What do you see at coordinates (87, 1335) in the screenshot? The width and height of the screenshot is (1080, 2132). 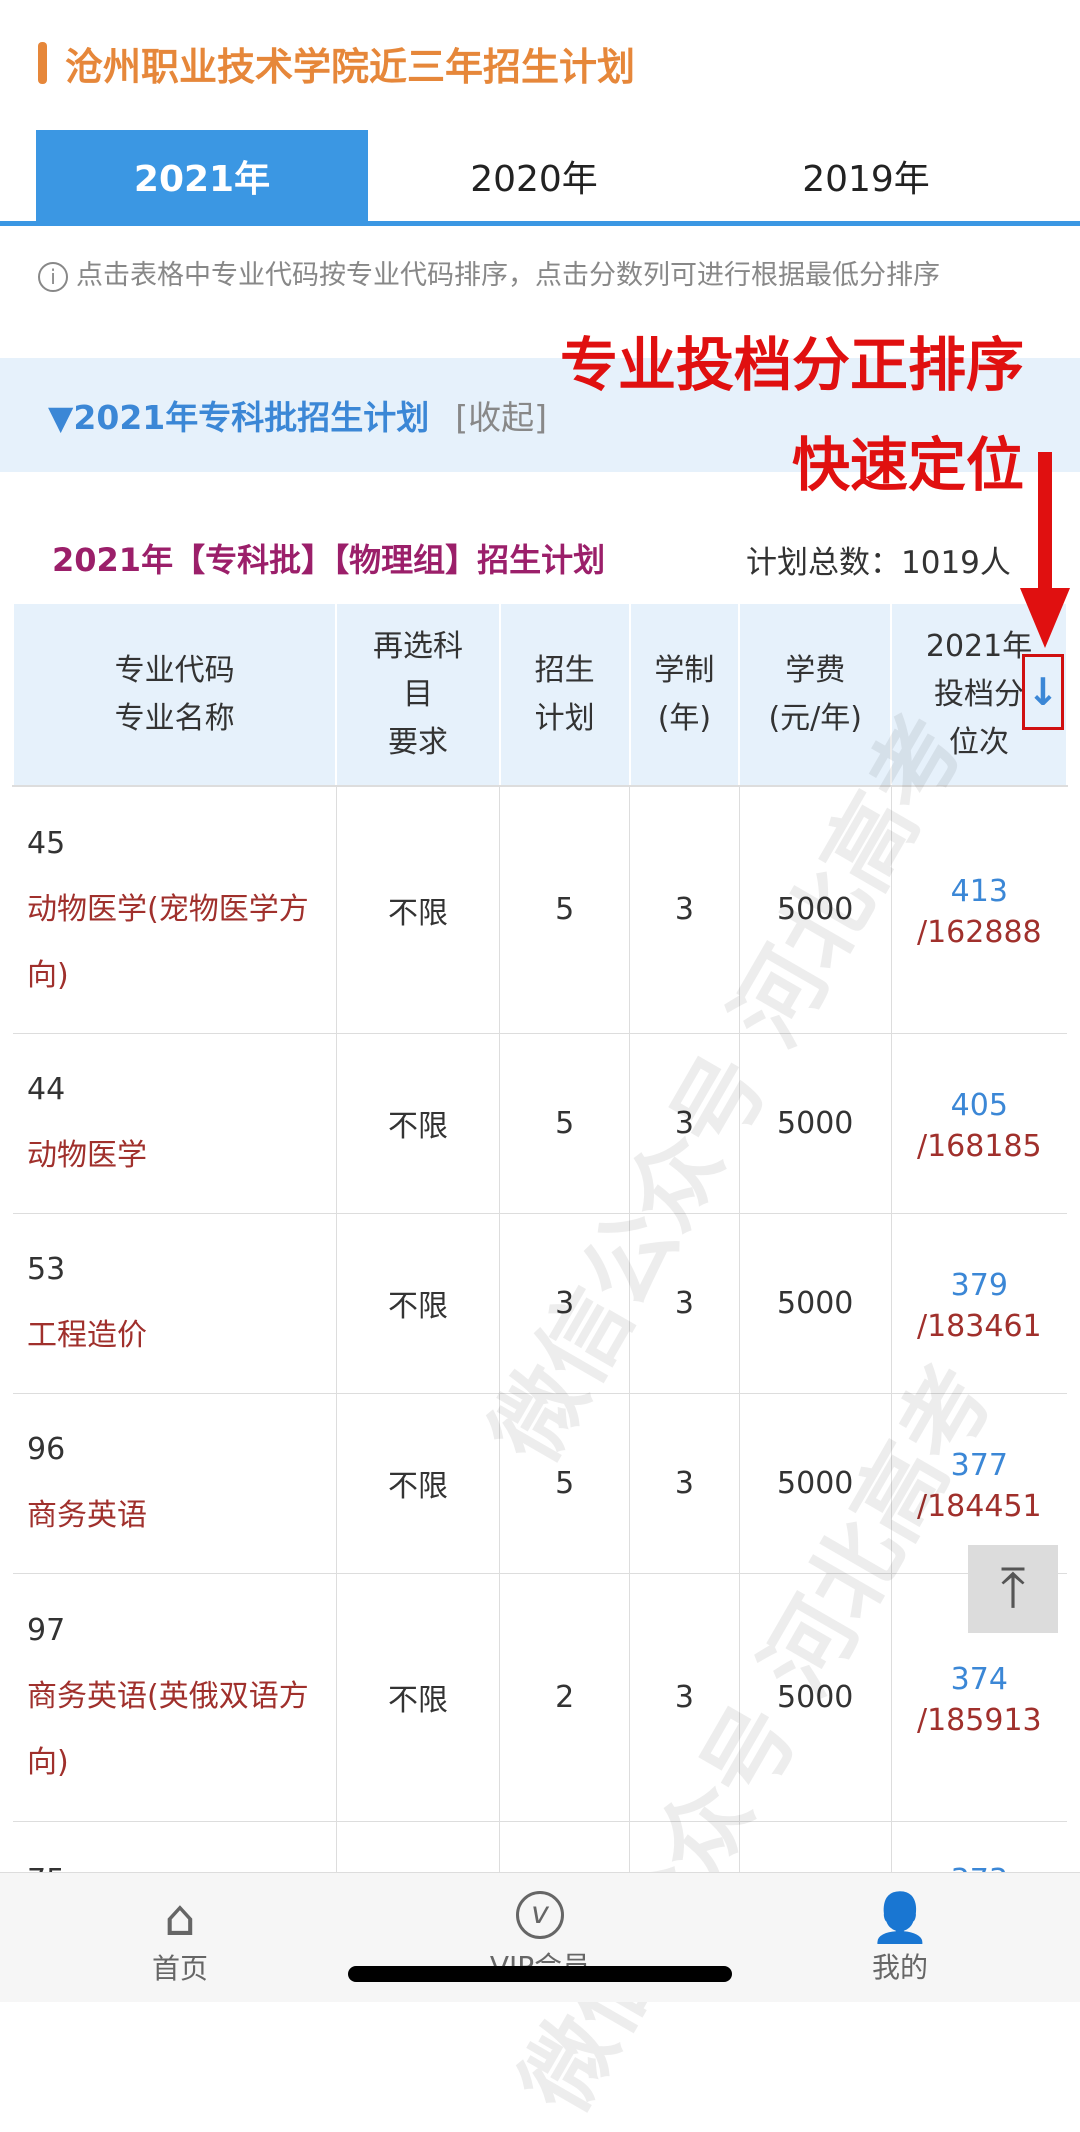 I see `major-name: 工程造价` at bounding box center [87, 1335].